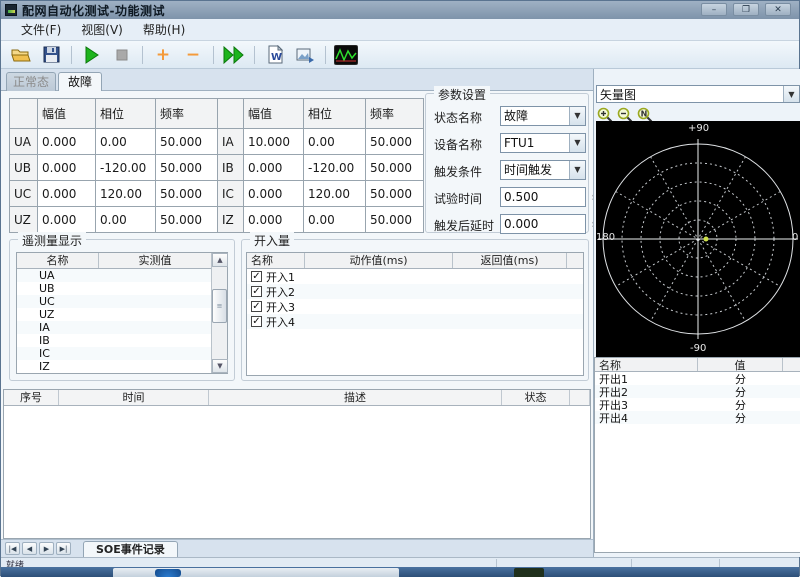 This screenshot has height=577, width=800. Describe the element at coordinates (114, 301) in the screenshot. I see `list-item: UC` at that location.